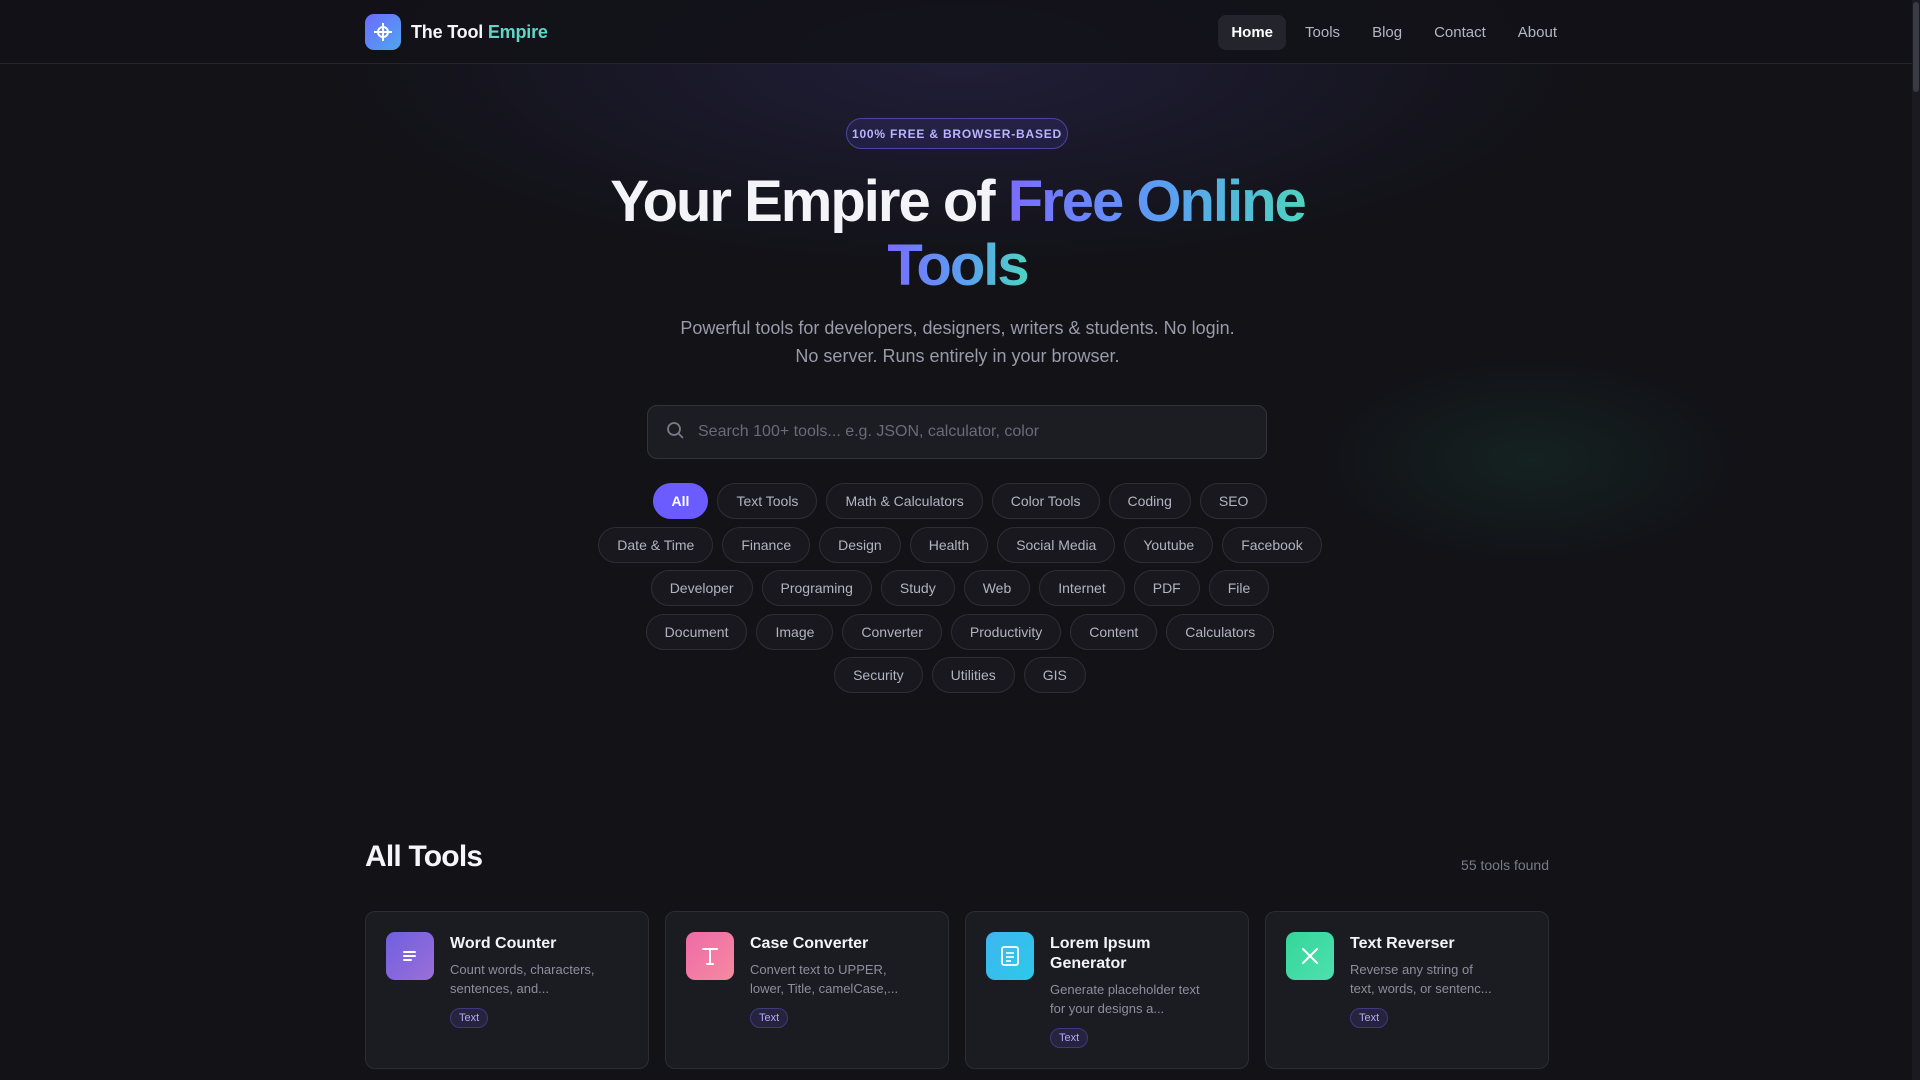 The width and height of the screenshot is (1920, 1080). I want to click on chip-utilities: Utilities, so click(973, 675).